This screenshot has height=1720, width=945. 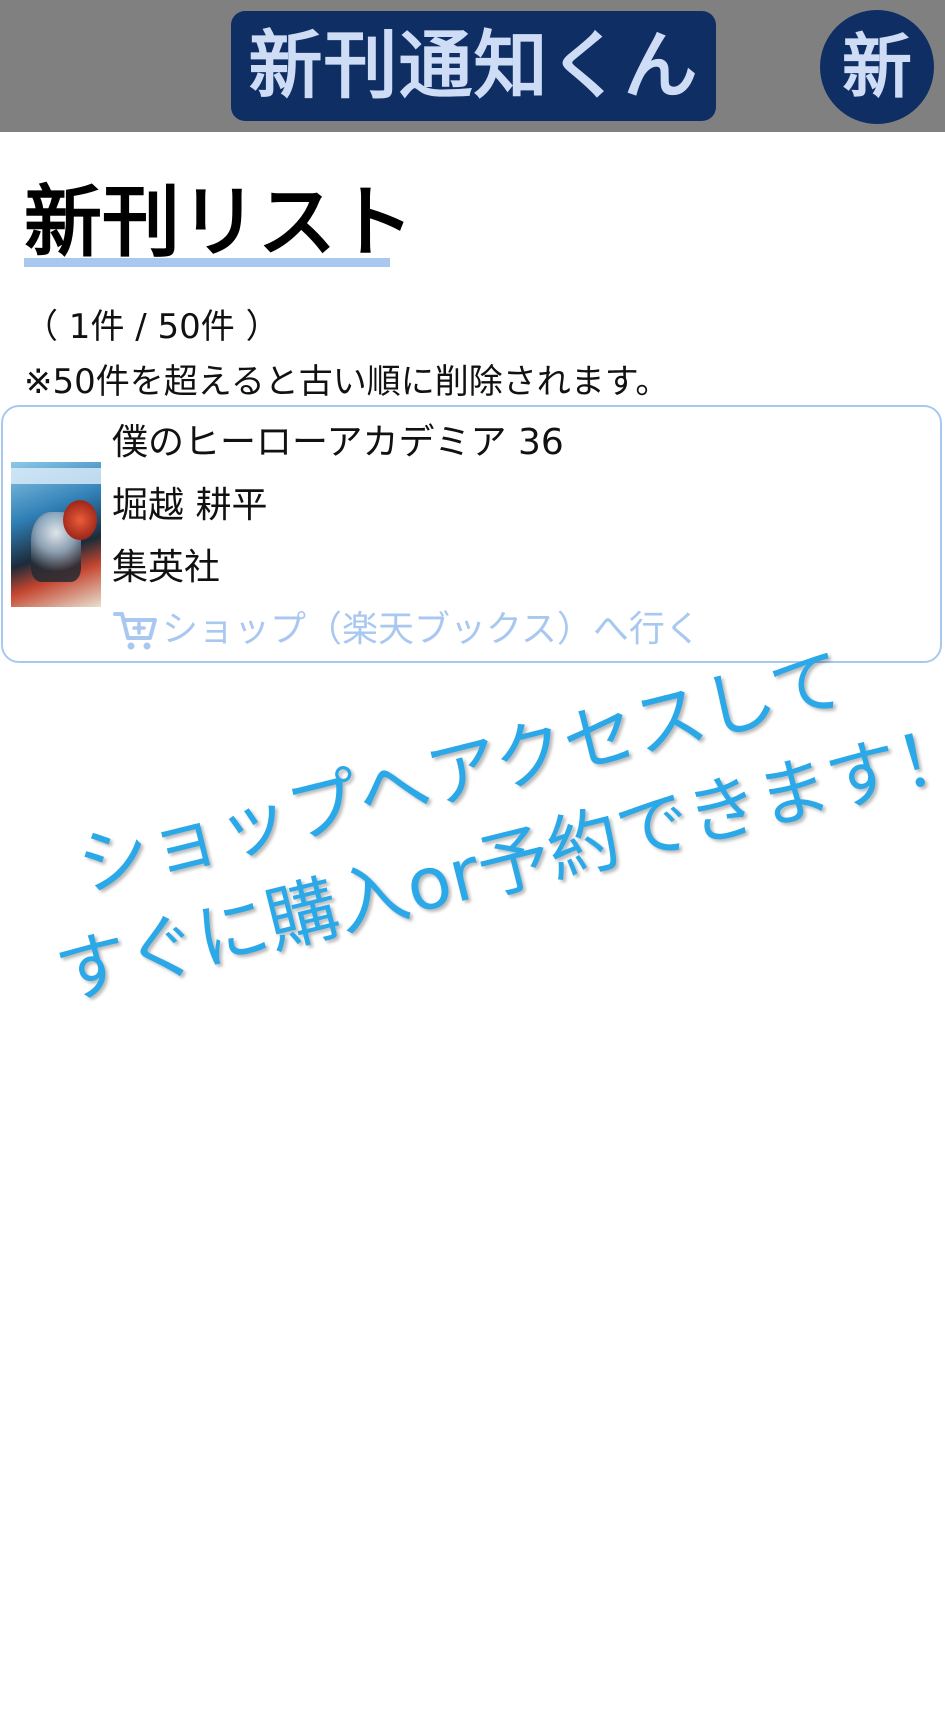 What do you see at coordinates (135, 631) in the screenshot?
I see `shopping-cart-icon` at bounding box center [135, 631].